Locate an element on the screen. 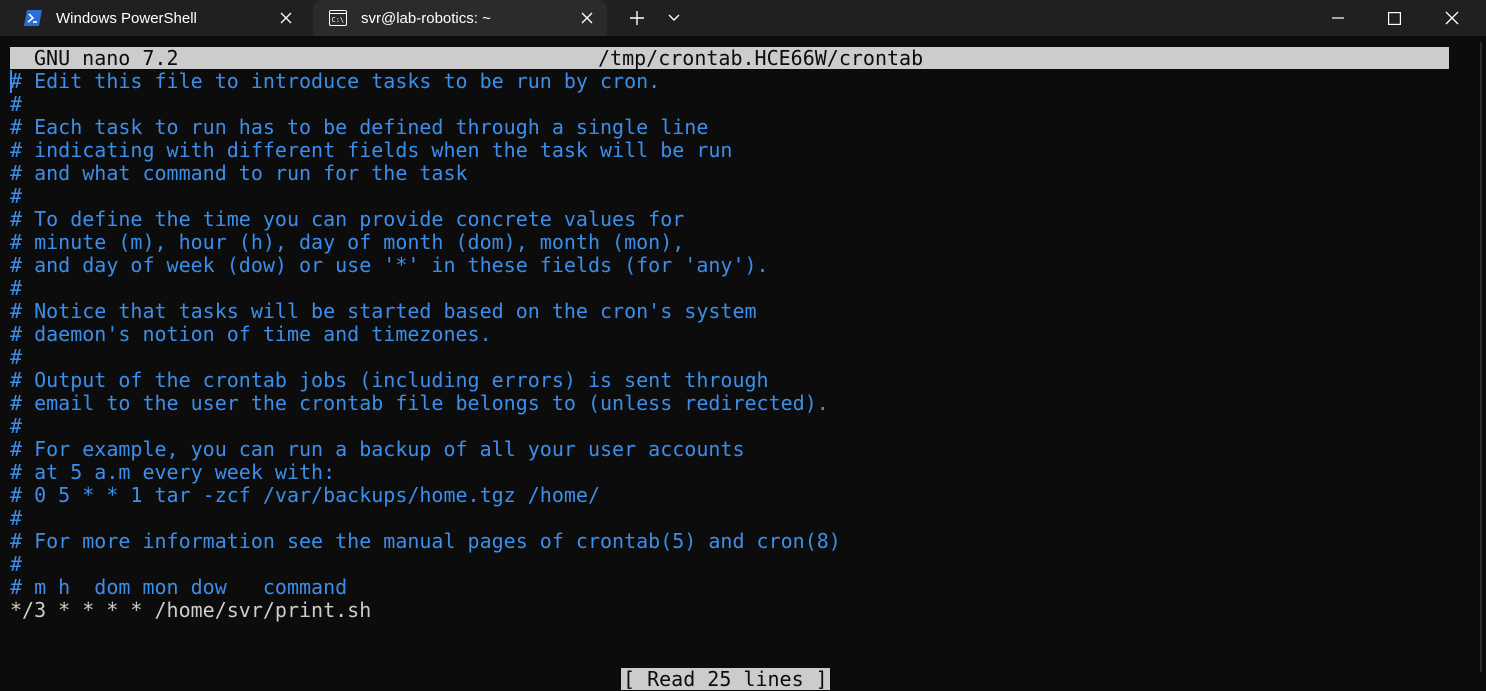 This screenshot has height=691, width=1486. scrollbar is located at coordinates (1480, 357).